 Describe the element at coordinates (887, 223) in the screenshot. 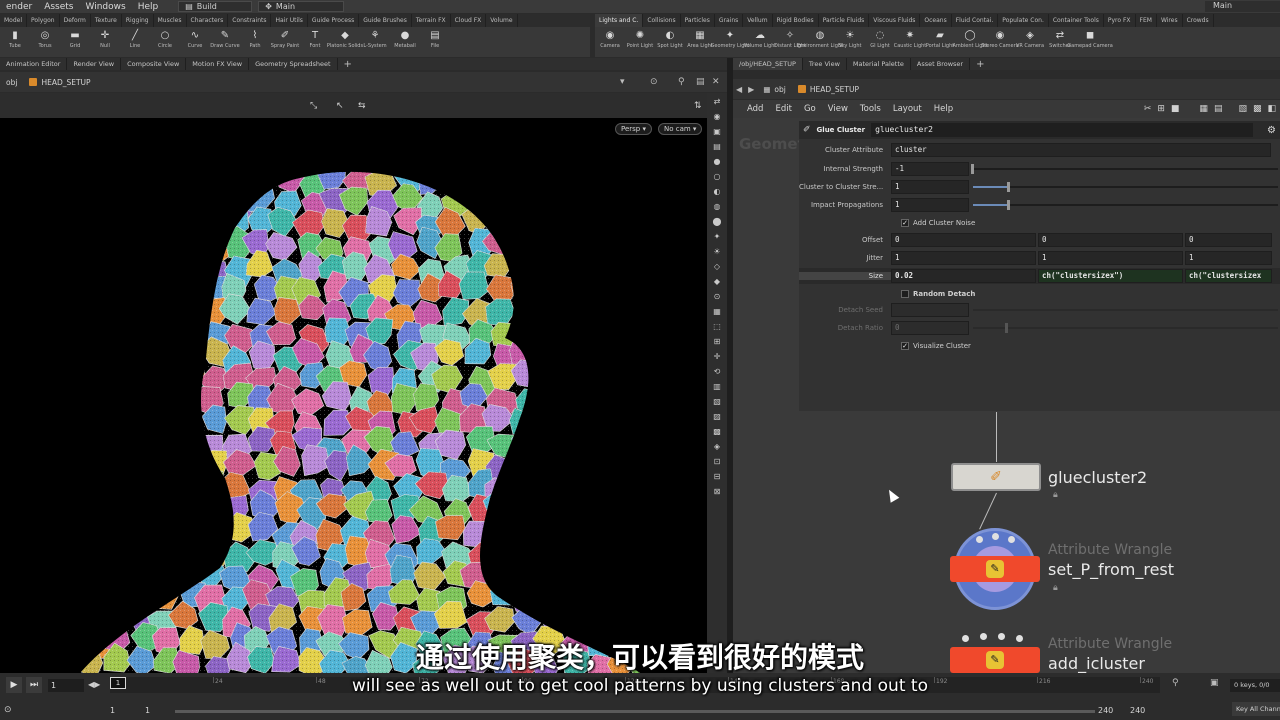

I see `add-cluster-noise-toggle: ✓ Add Cluster Noise` at that location.